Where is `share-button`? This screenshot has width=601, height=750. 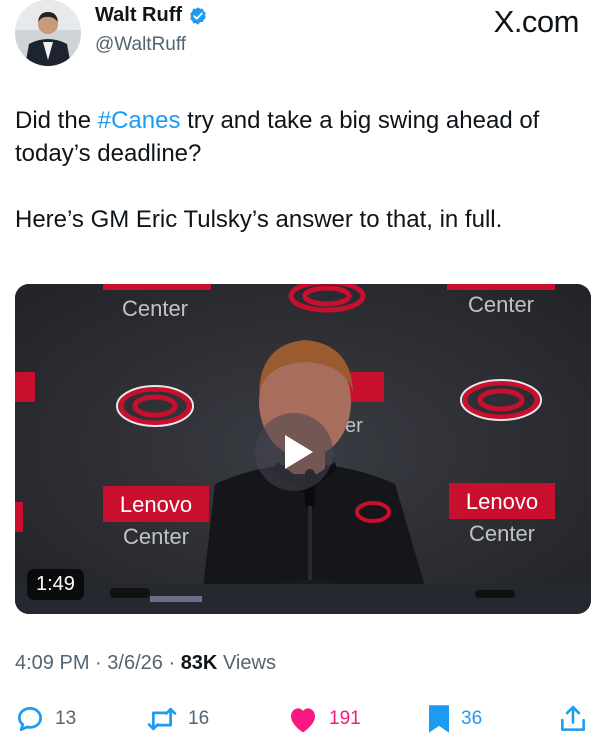 share-button is located at coordinates (573, 719).